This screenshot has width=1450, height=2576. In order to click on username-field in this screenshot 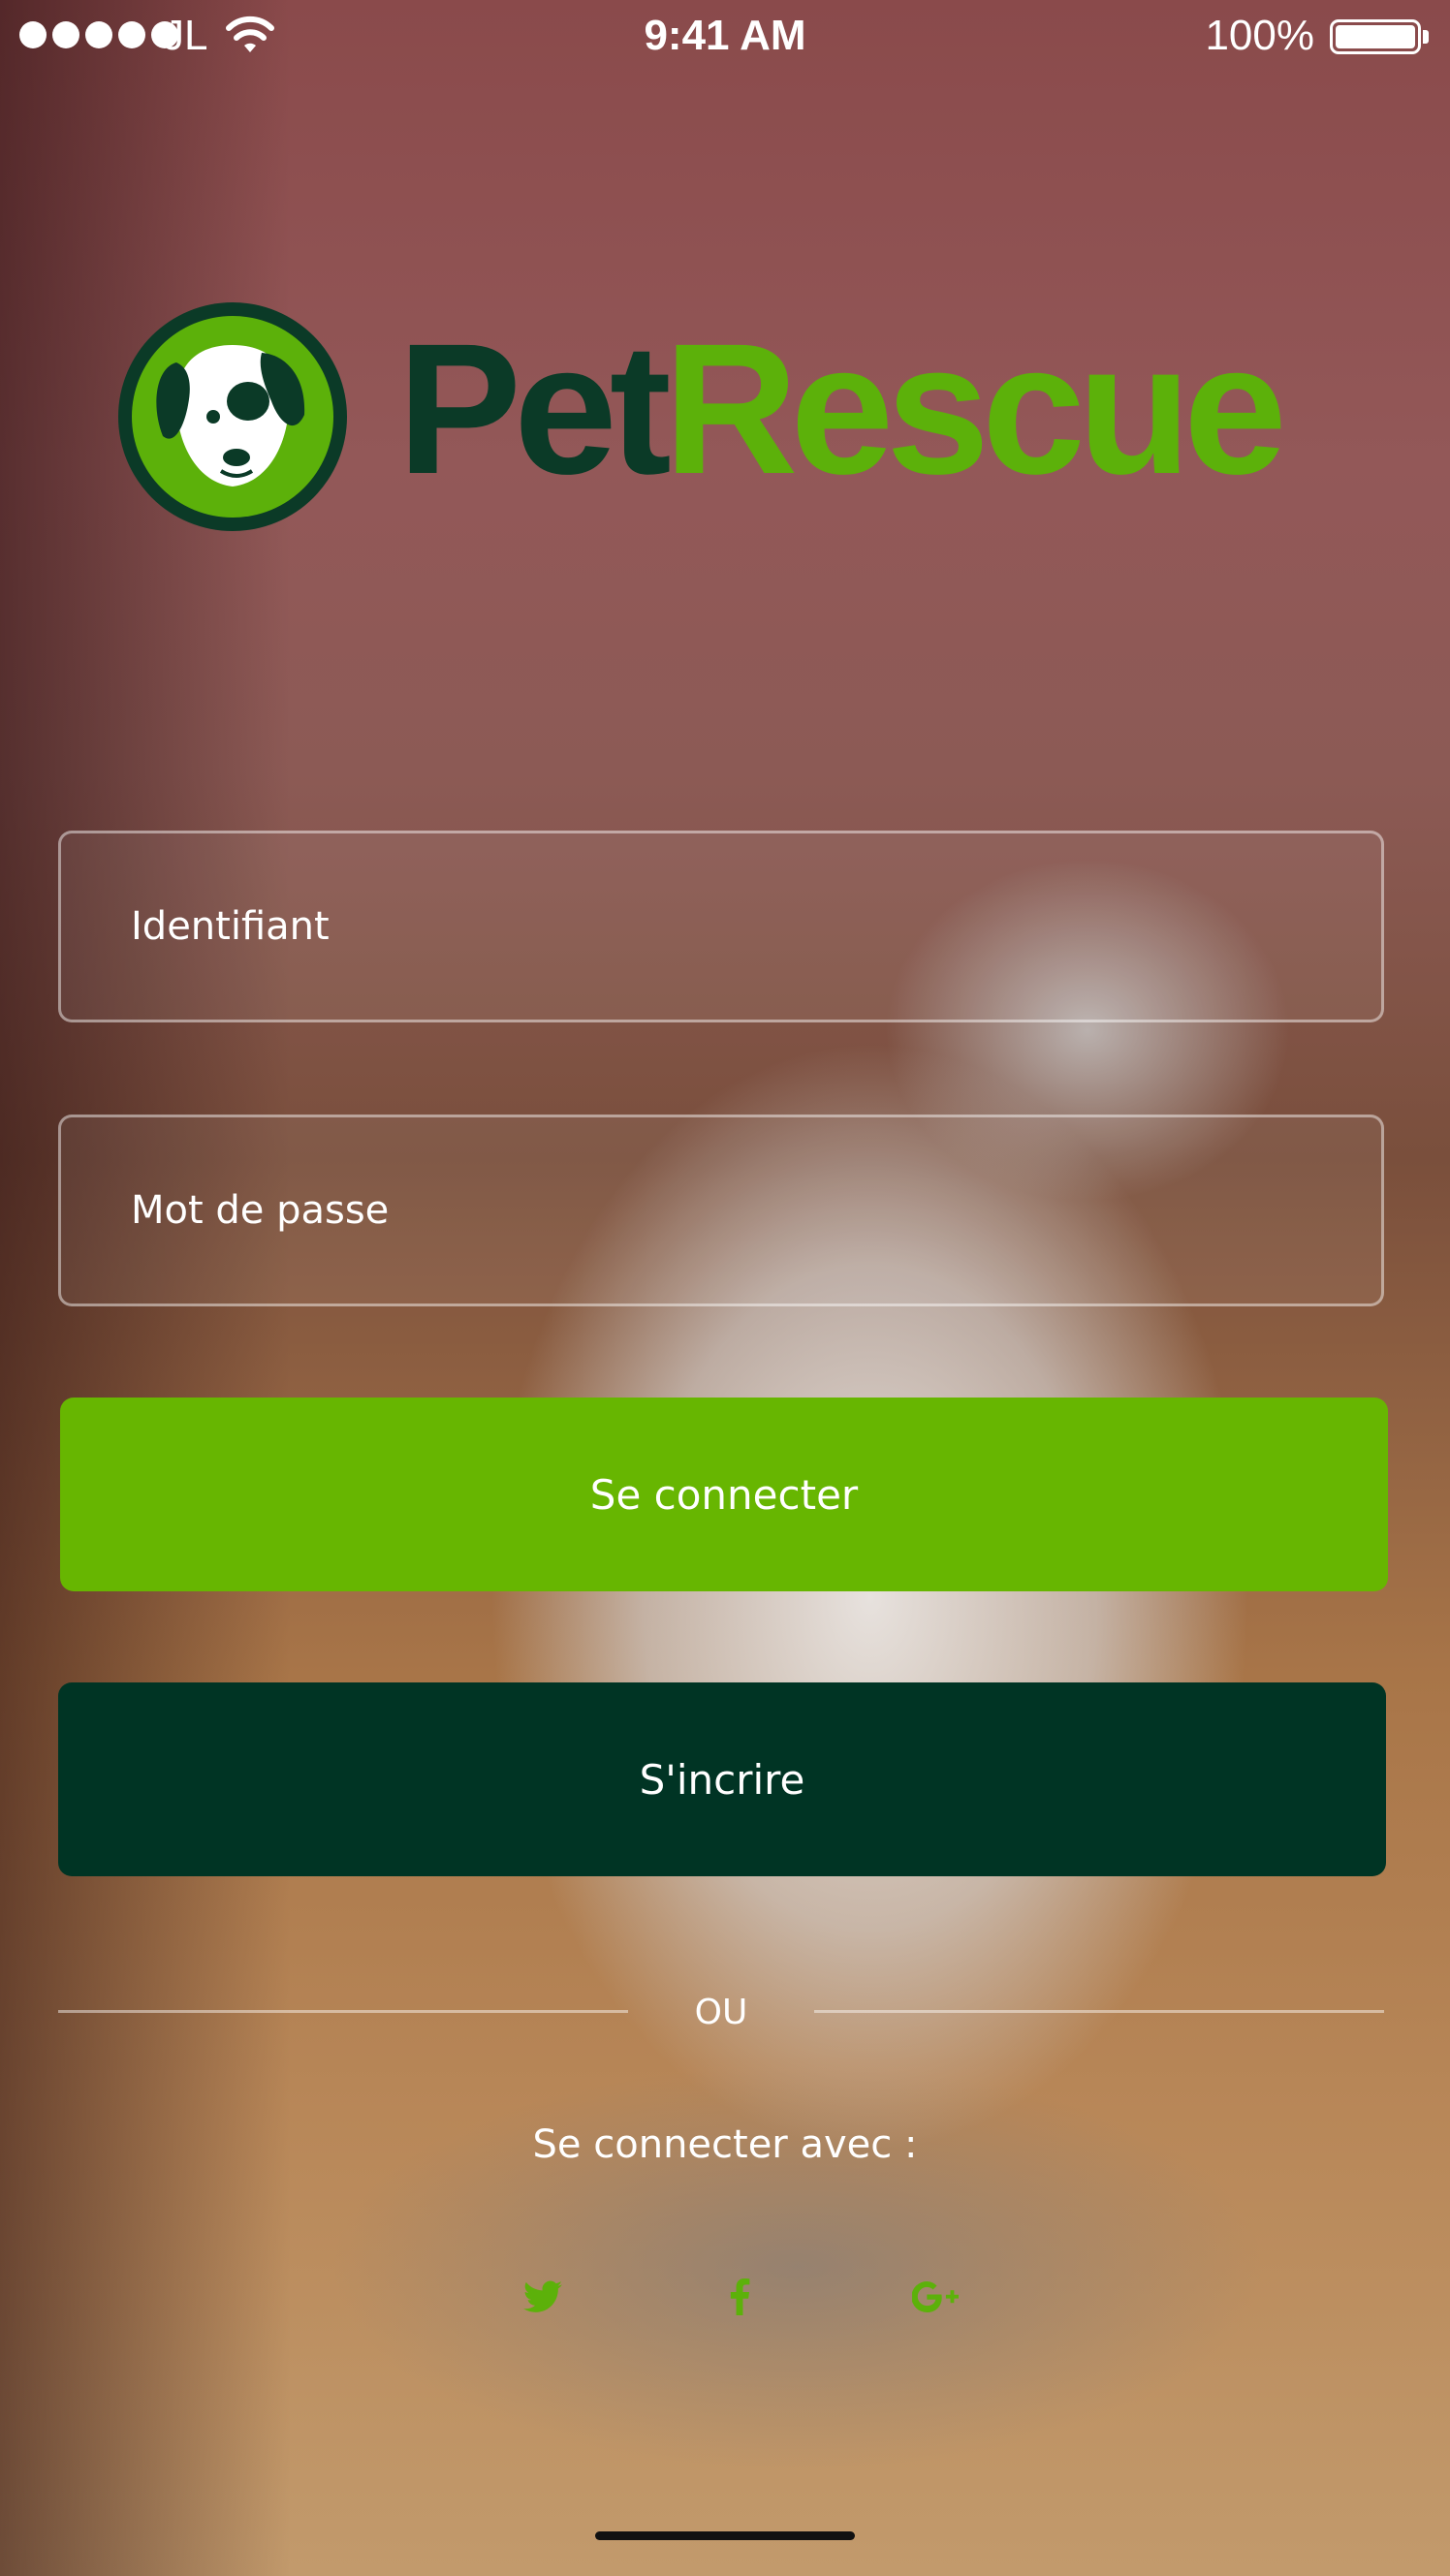, I will do `click(721, 926)`.